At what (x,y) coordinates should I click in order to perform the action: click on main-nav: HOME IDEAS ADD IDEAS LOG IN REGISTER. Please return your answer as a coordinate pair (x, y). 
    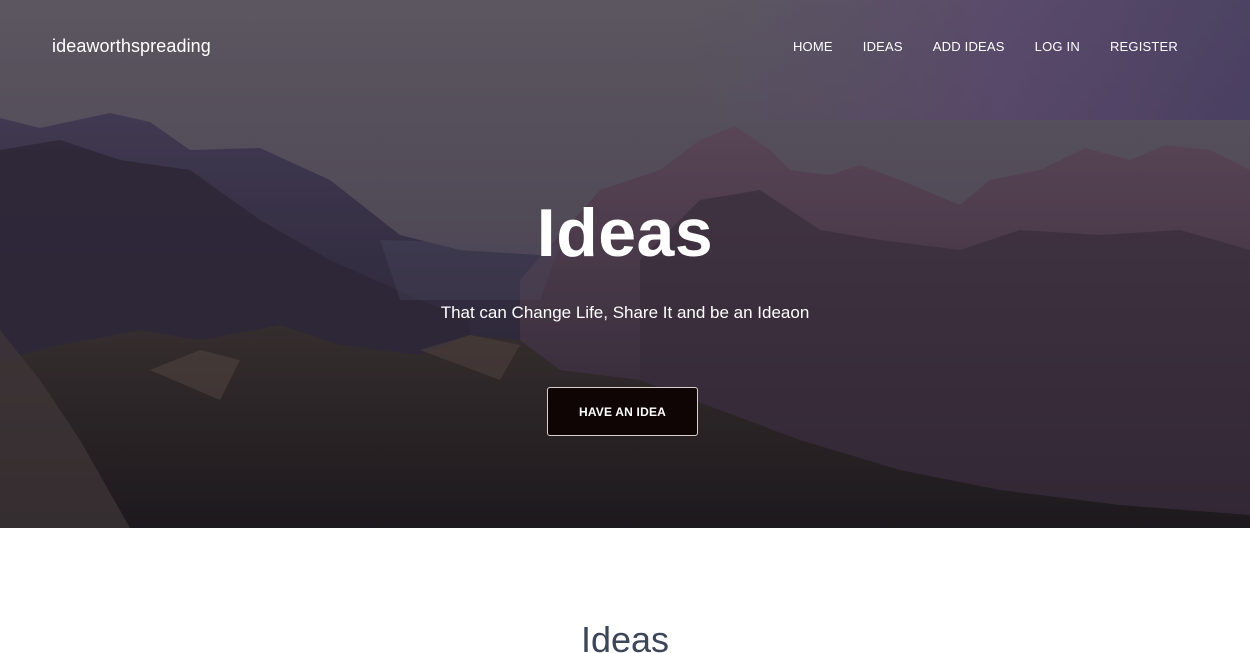
    Looking at the image, I should click on (985, 46).